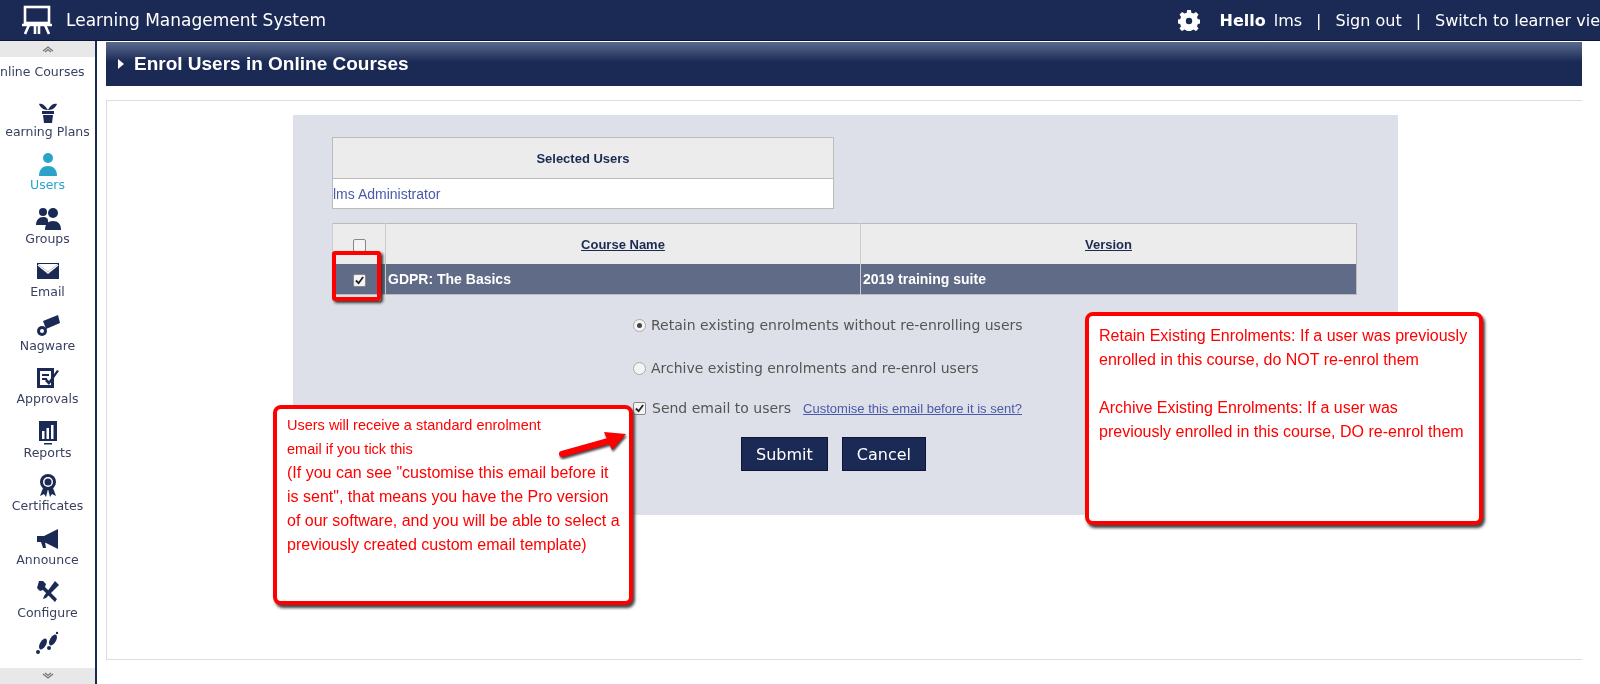 This screenshot has height=684, width=1600. What do you see at coordinates (121, 64) in the screenshot?
I see `triangle-right-icon` at bounding box center [121, 64].